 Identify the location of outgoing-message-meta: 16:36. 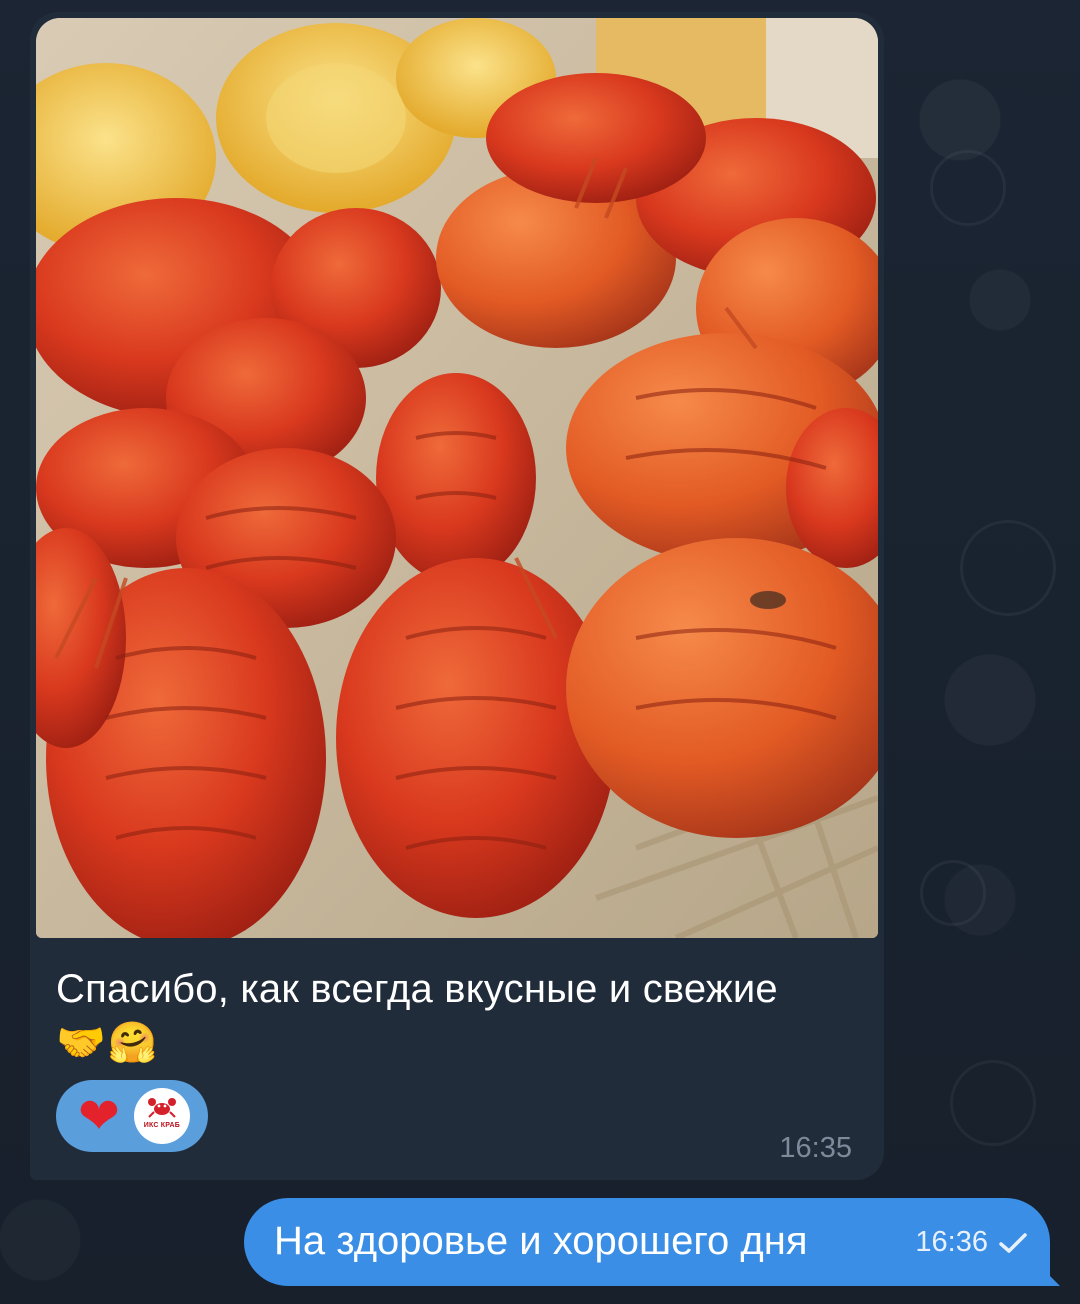
(971, 1242).